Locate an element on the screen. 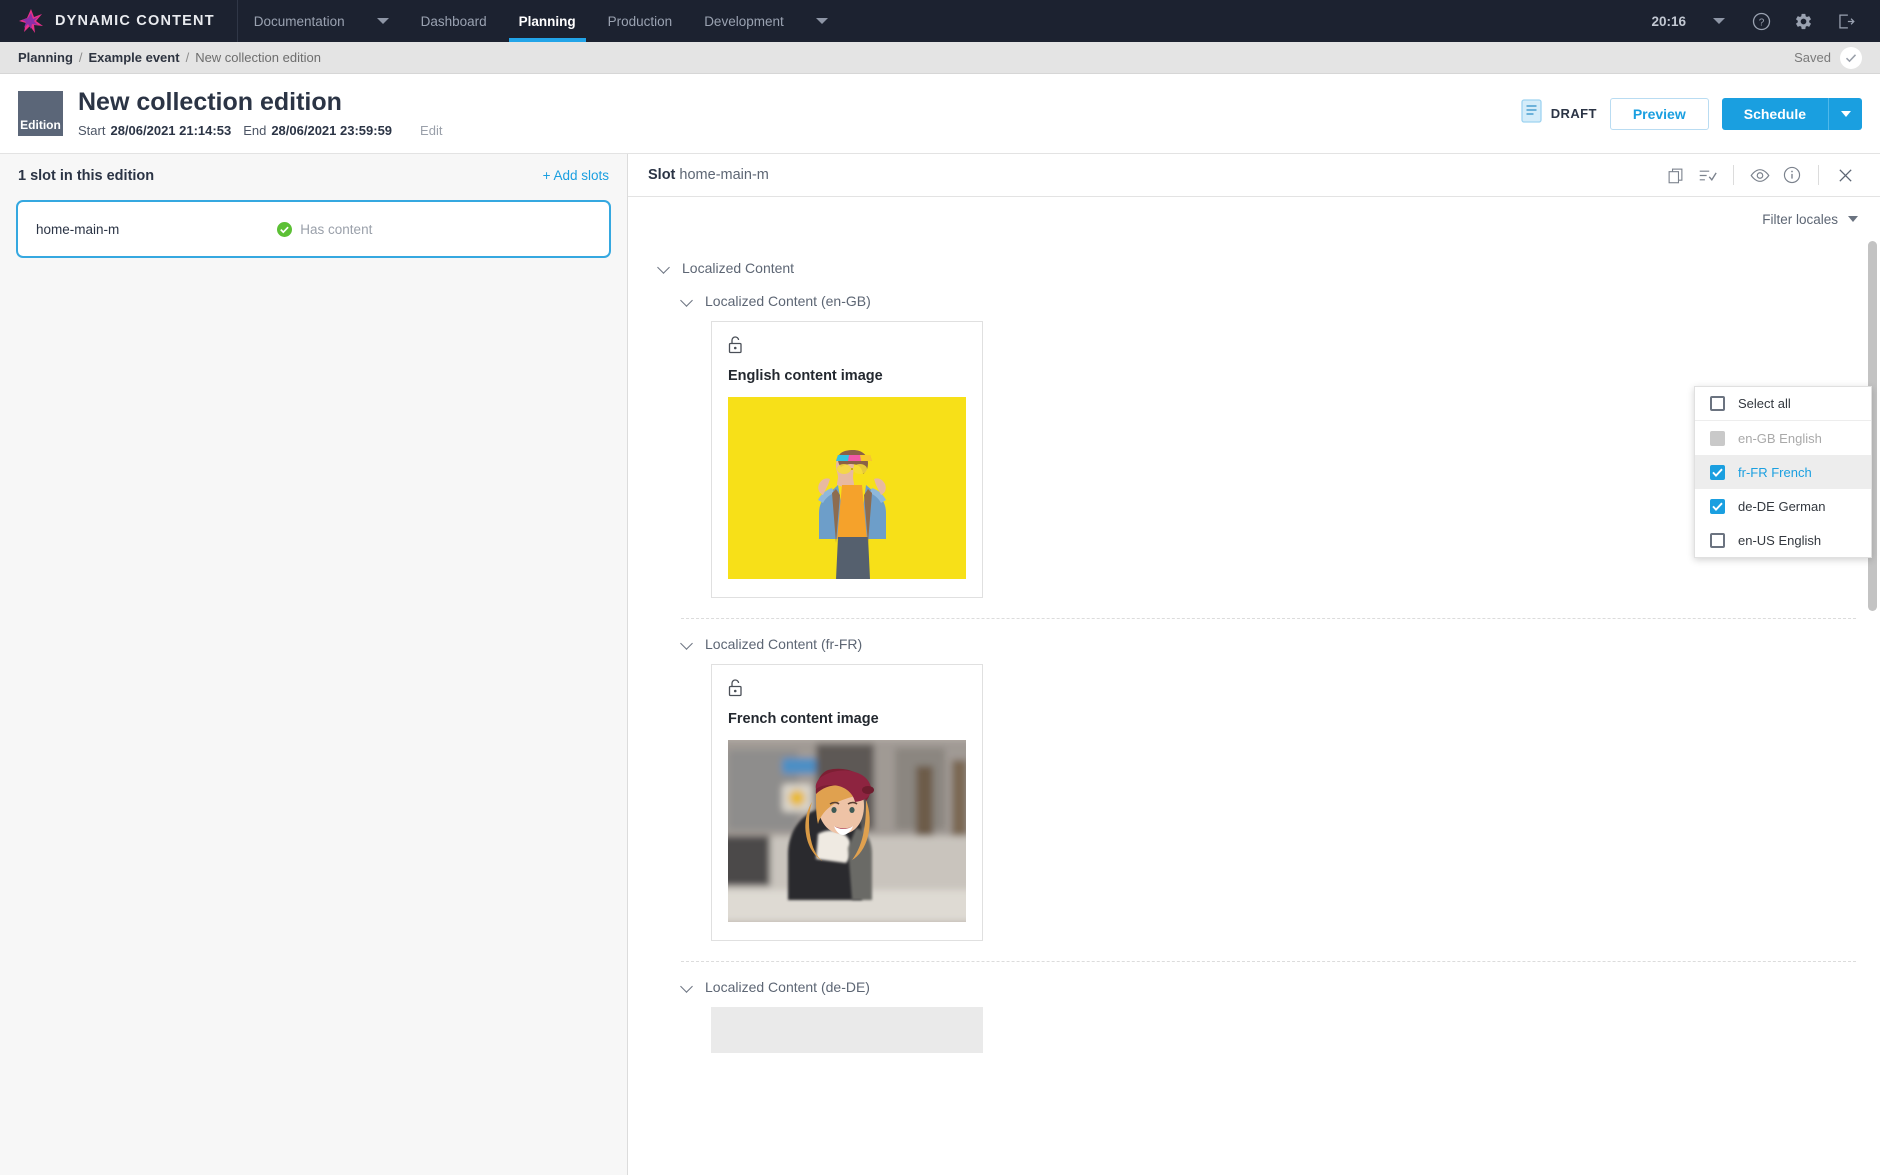  slot-card-status-label: Has content is located at coordinates (336, 229).